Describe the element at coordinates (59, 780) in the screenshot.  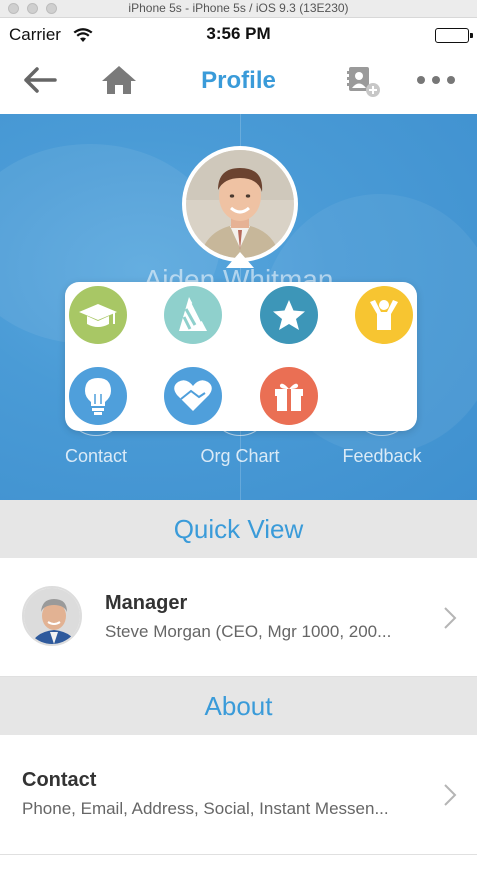
I see `contact-title: Contact` at that location.